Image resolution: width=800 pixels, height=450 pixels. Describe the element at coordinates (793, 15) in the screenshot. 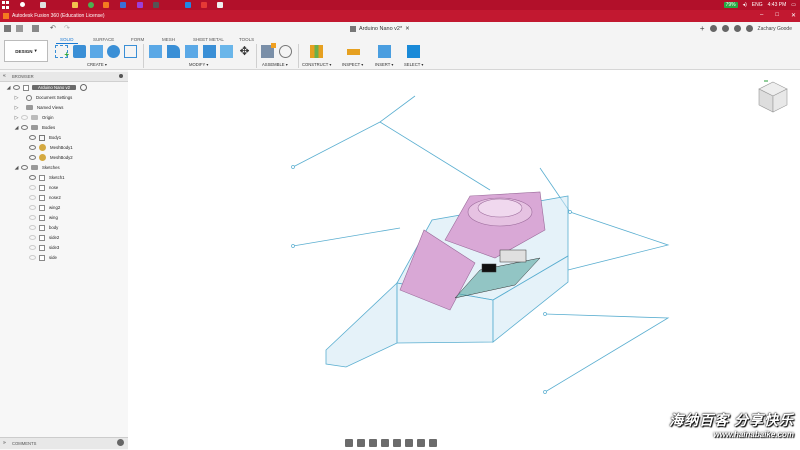

I see `close-icon: ✕` at that location.